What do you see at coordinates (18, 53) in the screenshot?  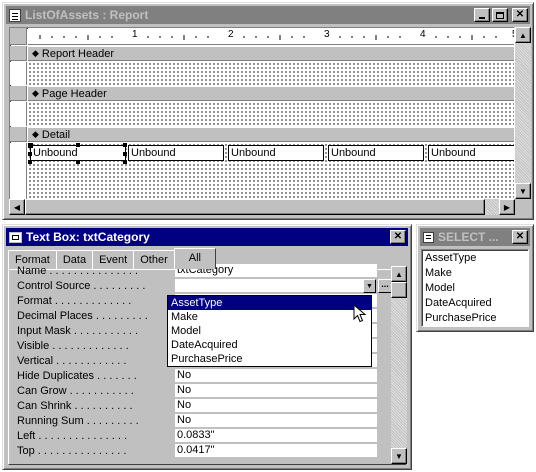 I see `report-header-selector` at bounding box center [18, 53].